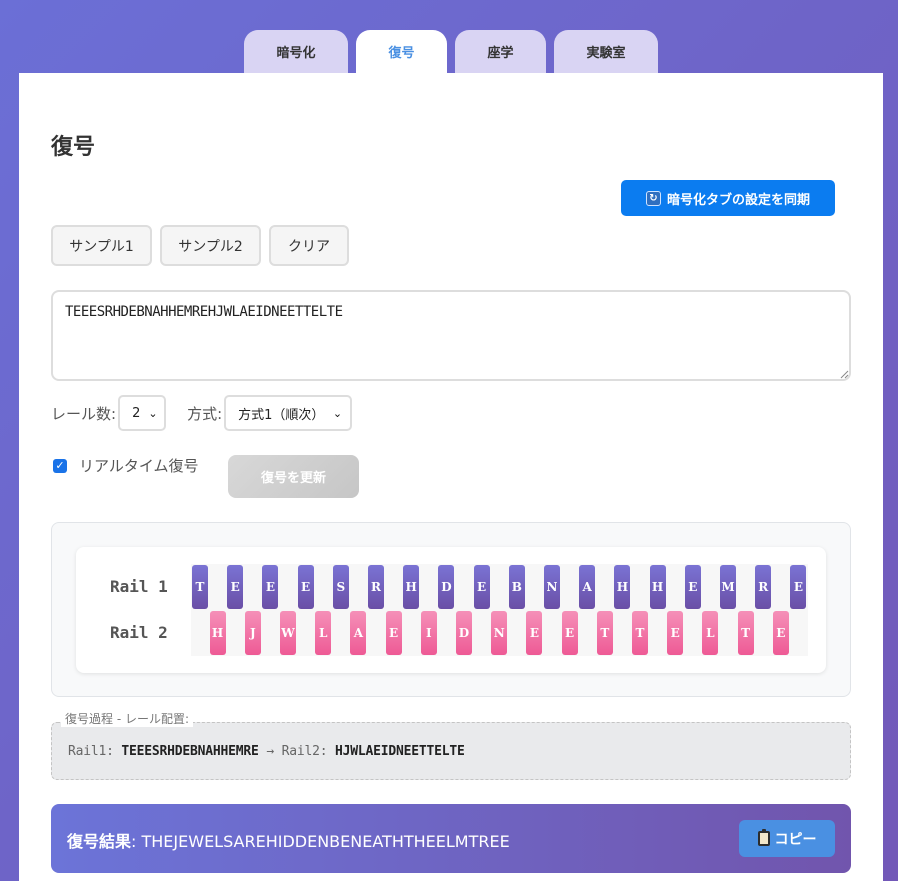 The height and width of the screenshot is (881, 898). Describe the element at coordinates (451, 51) in the screenshot. I see `tab-bar: 暗号化 復号 座学 実験室` at that location.